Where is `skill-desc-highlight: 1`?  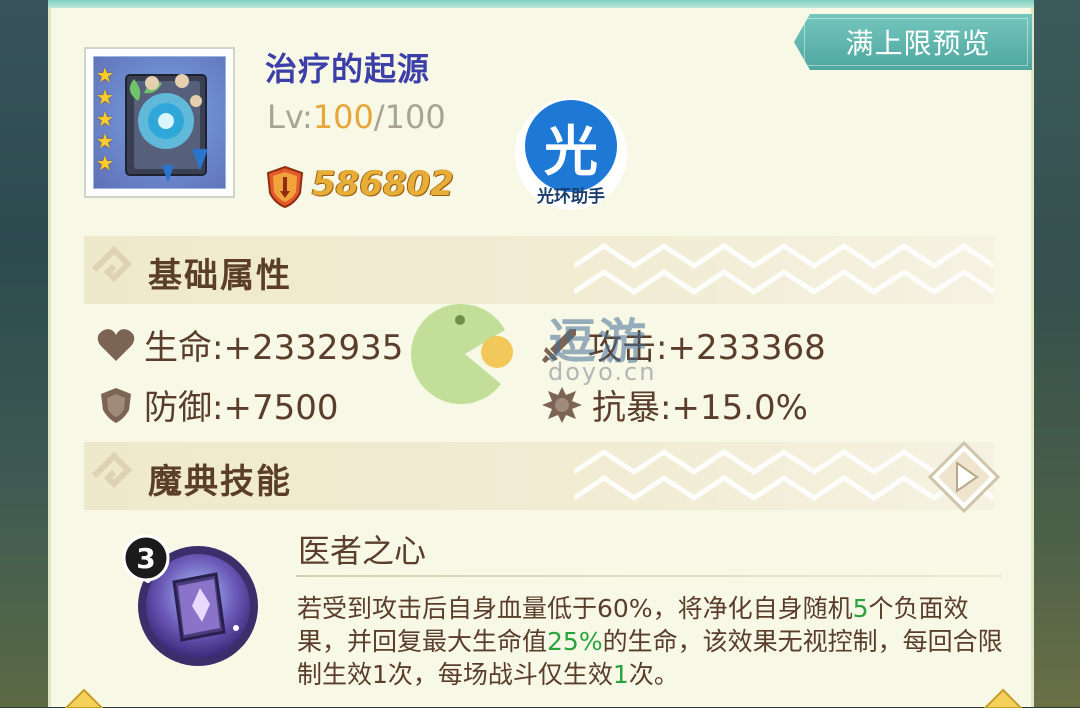 skill-desc-highlight: 1 is located at coordinates (620, 674).